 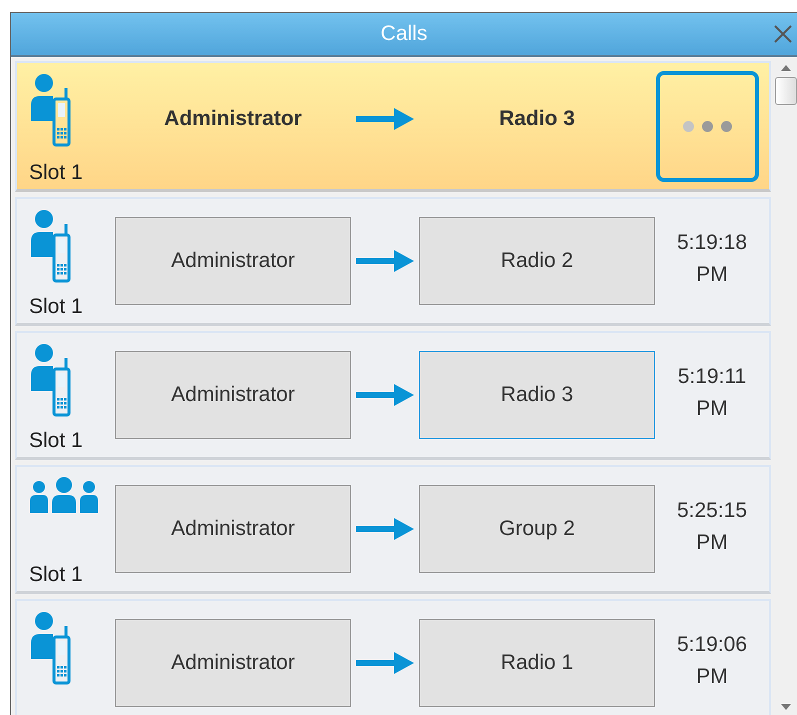 I want to click on more-button, so click(x=707, y=126).